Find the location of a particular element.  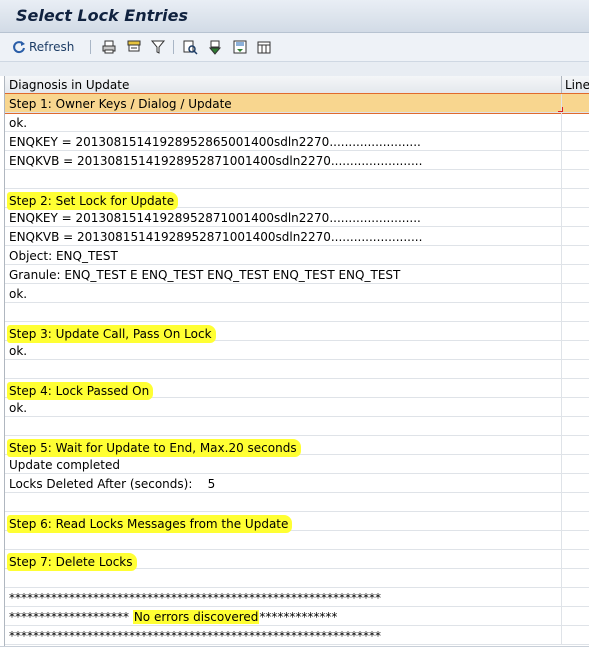

print-button is located at coordinates (109, 47).